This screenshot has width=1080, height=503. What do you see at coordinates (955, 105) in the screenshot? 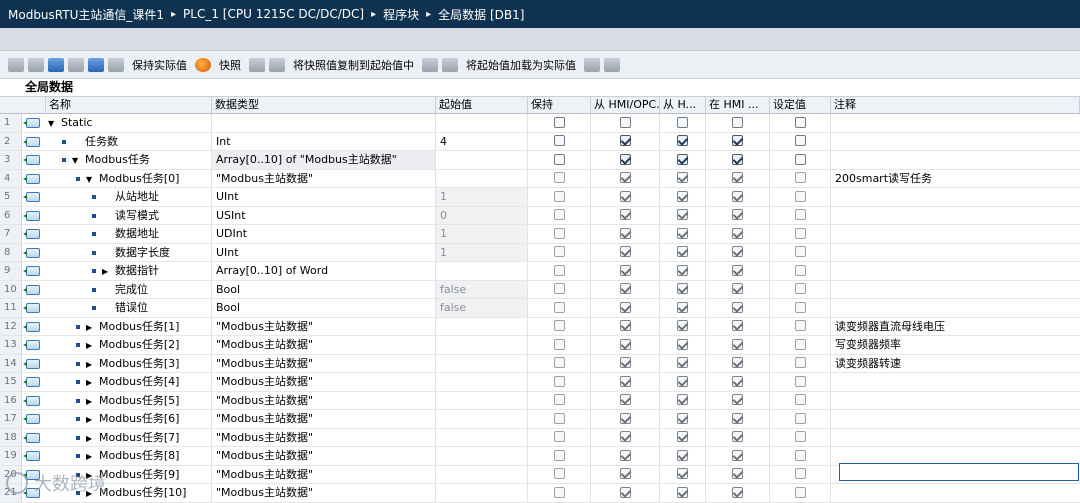
I see `header-comment: 注释` at bounding box center [955, 105].